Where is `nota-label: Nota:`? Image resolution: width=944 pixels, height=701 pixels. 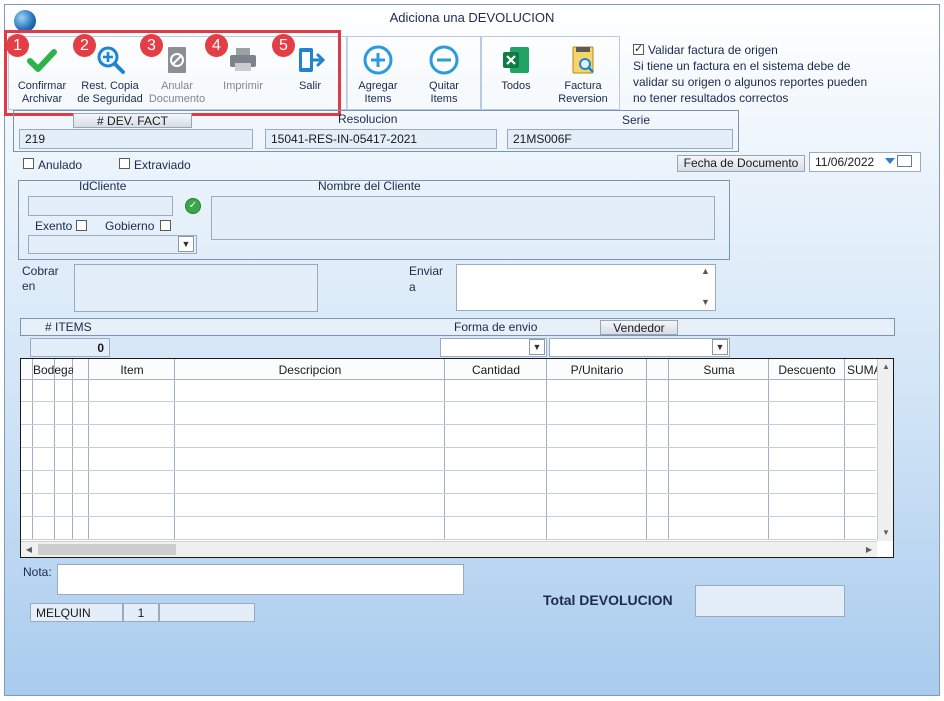 nota-label: Nota: is located at coordinates (37, 572).